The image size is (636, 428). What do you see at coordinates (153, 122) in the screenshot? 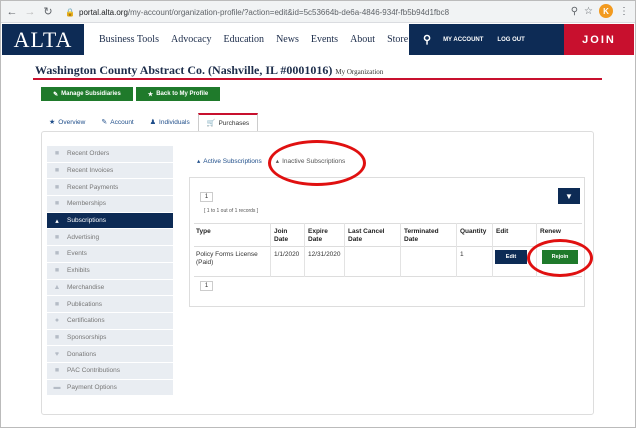
I see `user-icon: ♟` at bounding box center [153, 122].